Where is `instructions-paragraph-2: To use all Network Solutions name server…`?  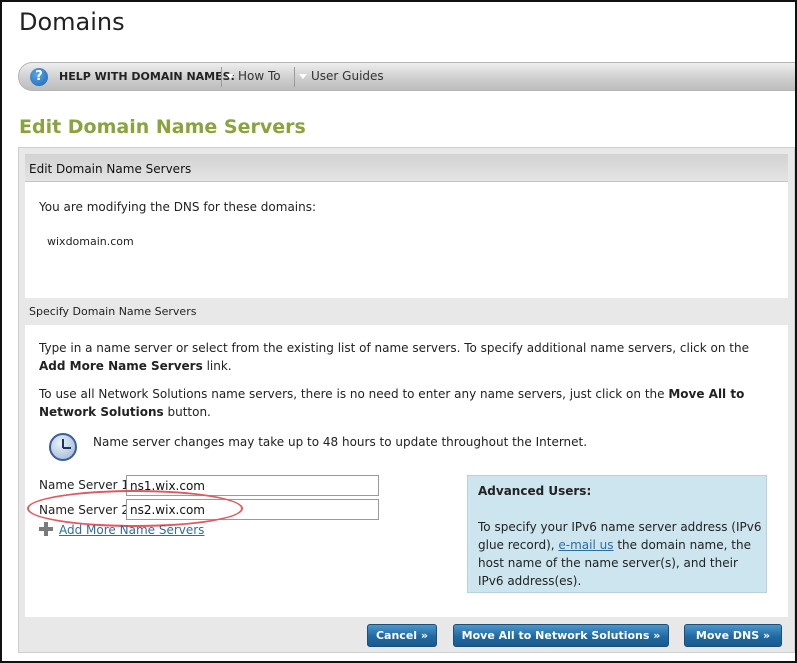 instructions-paragraph-2: To use all Network Solutions name server… is located at coordinates (392, 403).